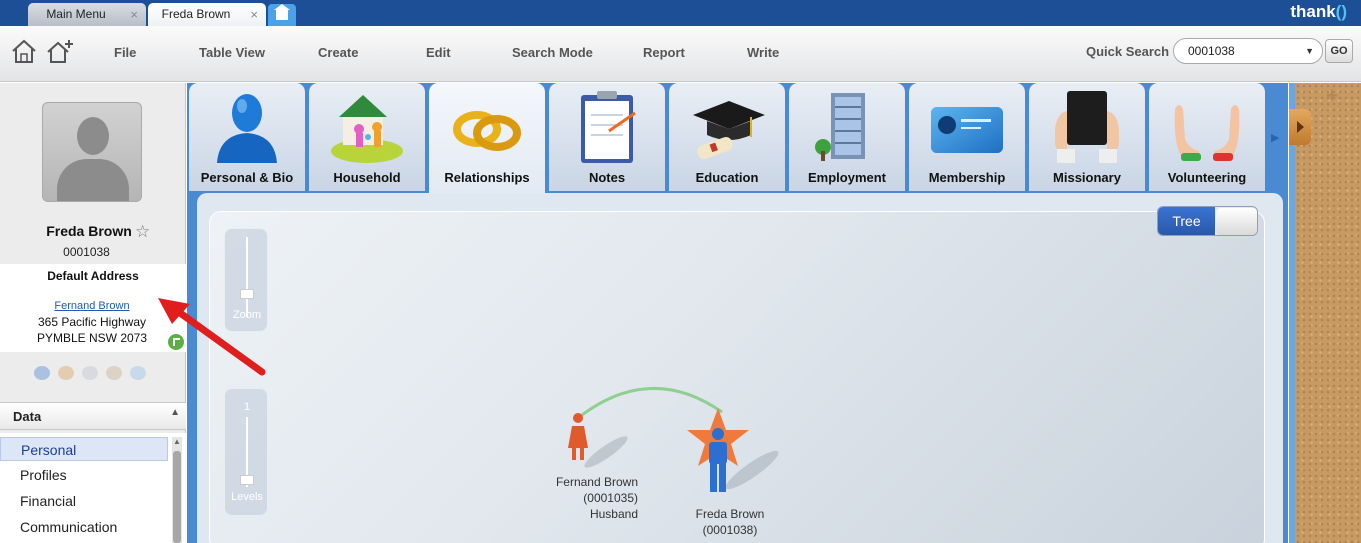  I want to click on node-id: (0001038), so click(730, 530).